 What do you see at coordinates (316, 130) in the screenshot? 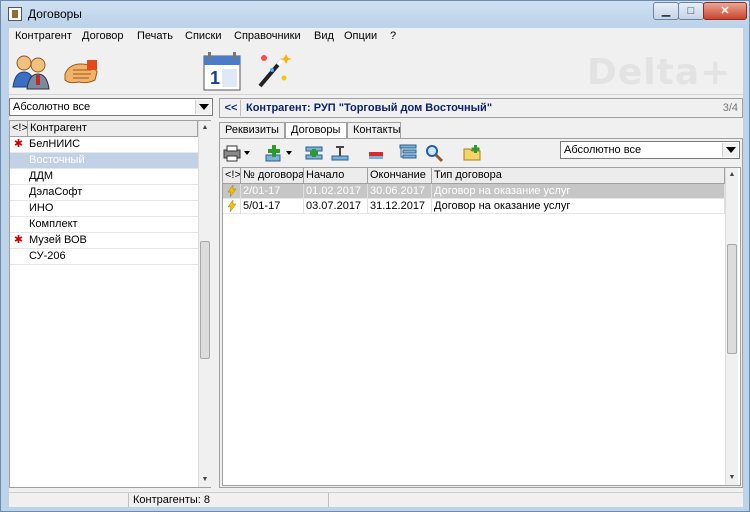
I see `tab-contracts: Договоры` at bounding box center [316, 130].